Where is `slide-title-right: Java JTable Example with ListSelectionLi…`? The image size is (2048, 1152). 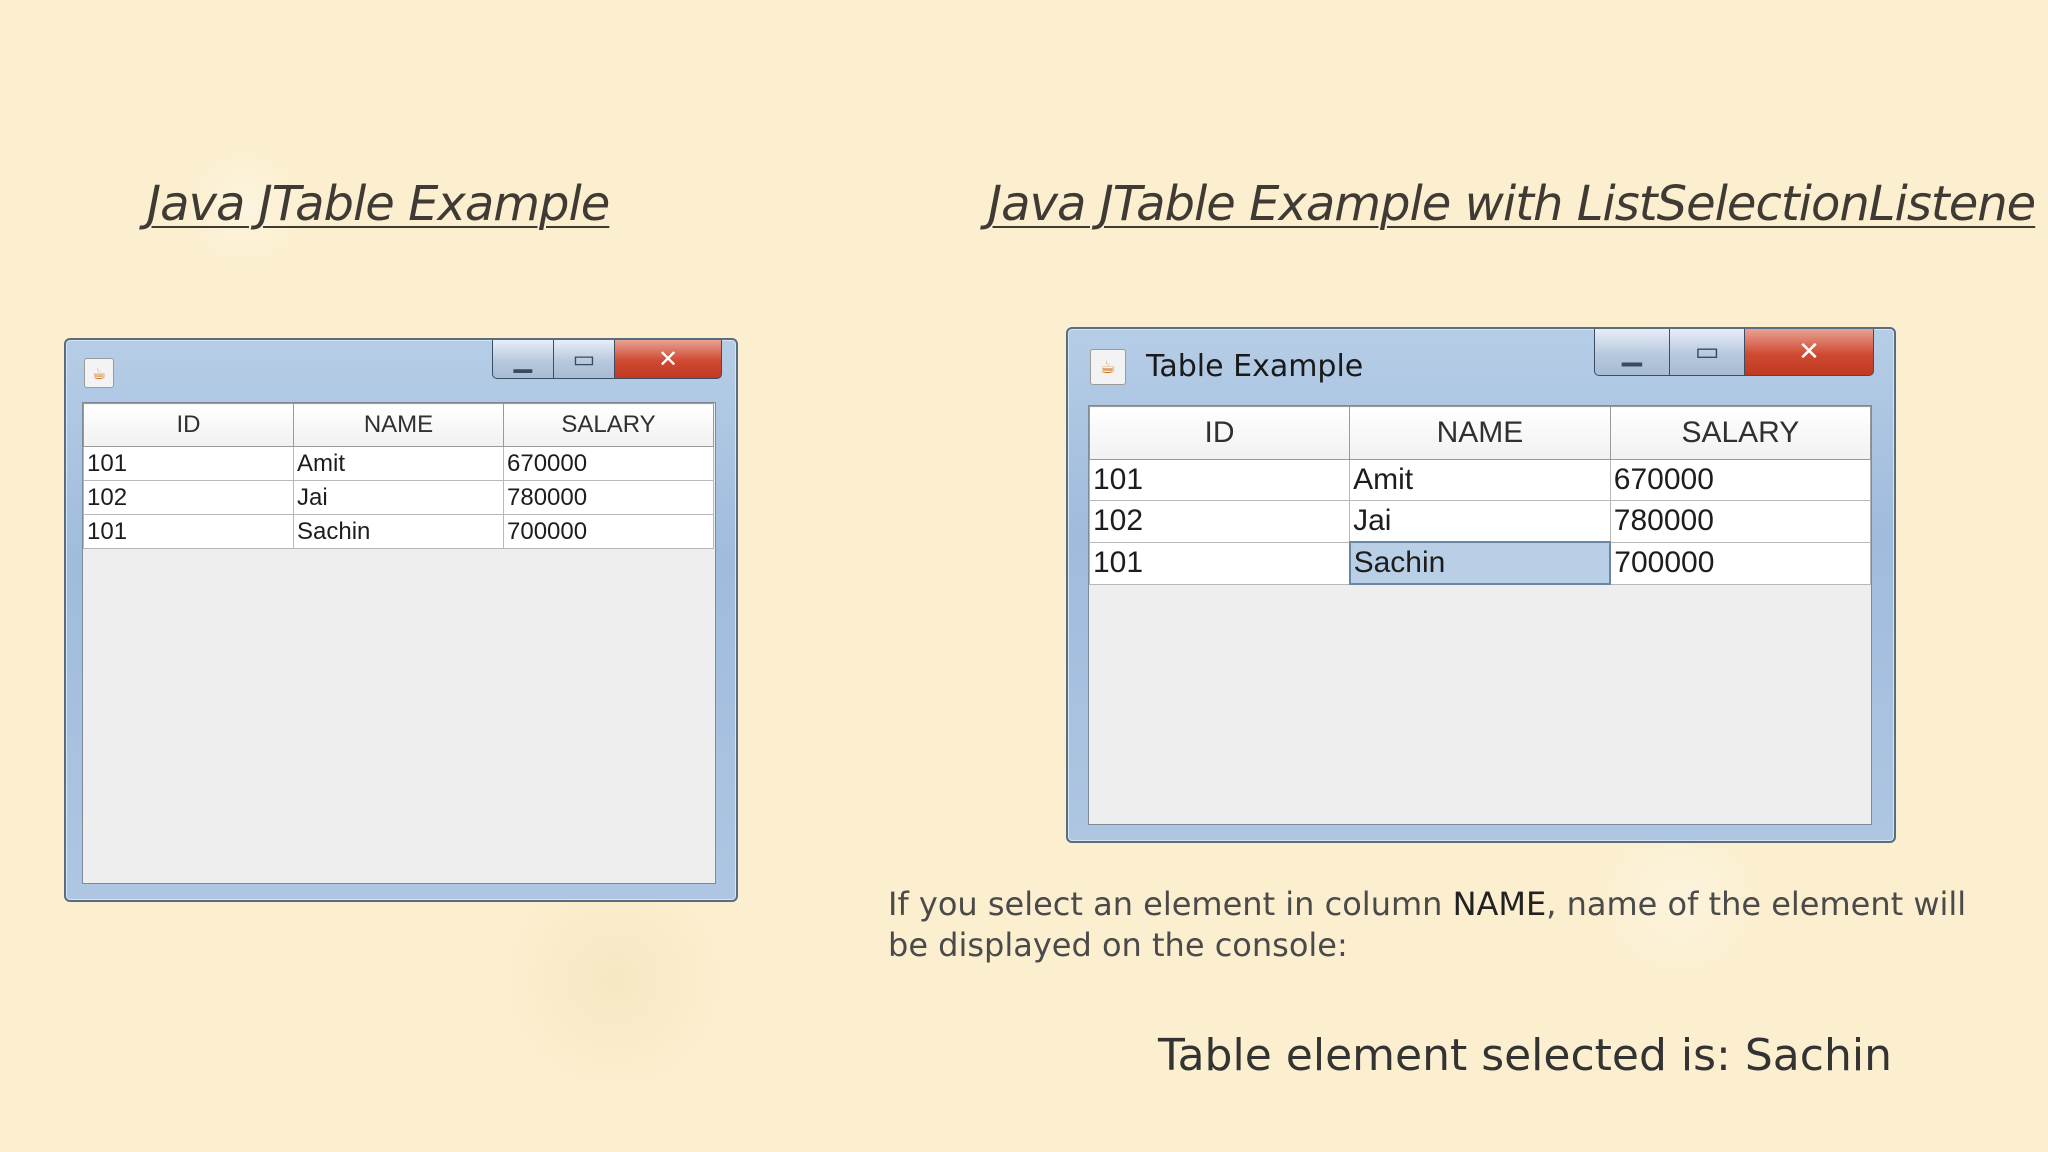
slide-title-right: Java JTable Example with ListSelectionLi… is located at coordinates (1512, 204).